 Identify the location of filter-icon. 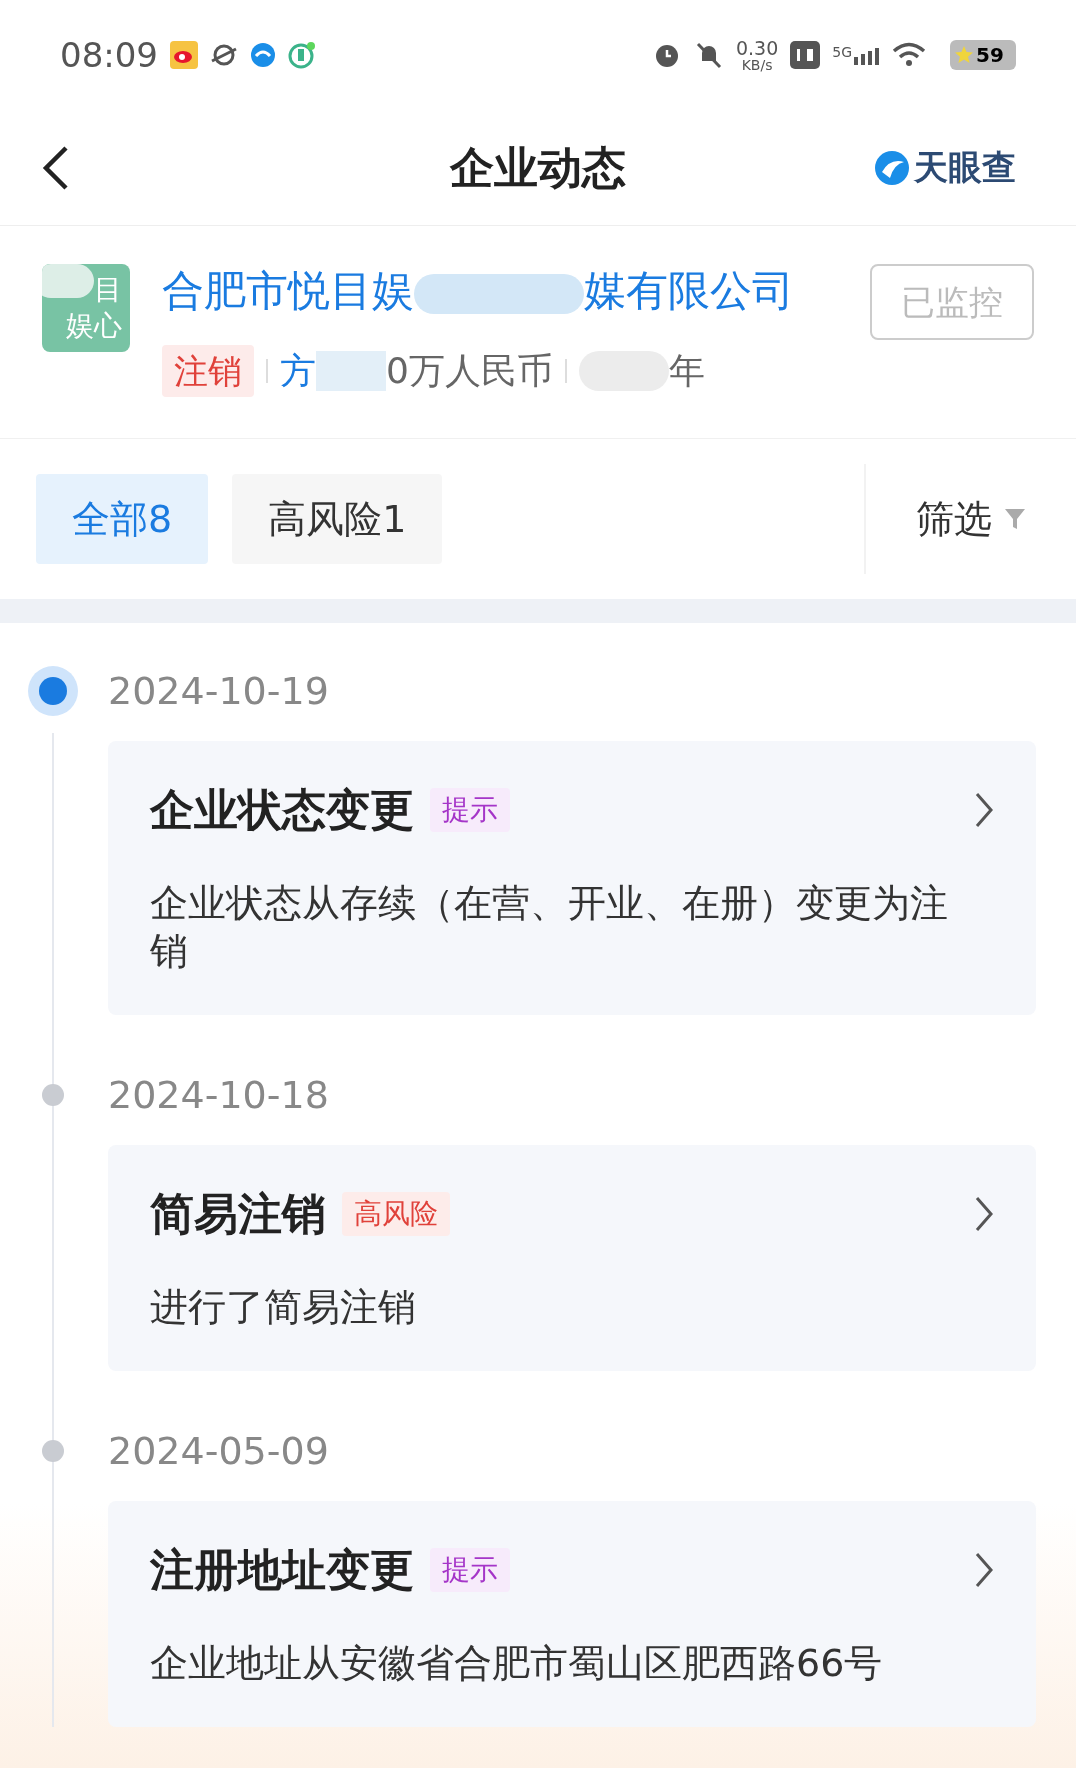
(1015, 519).